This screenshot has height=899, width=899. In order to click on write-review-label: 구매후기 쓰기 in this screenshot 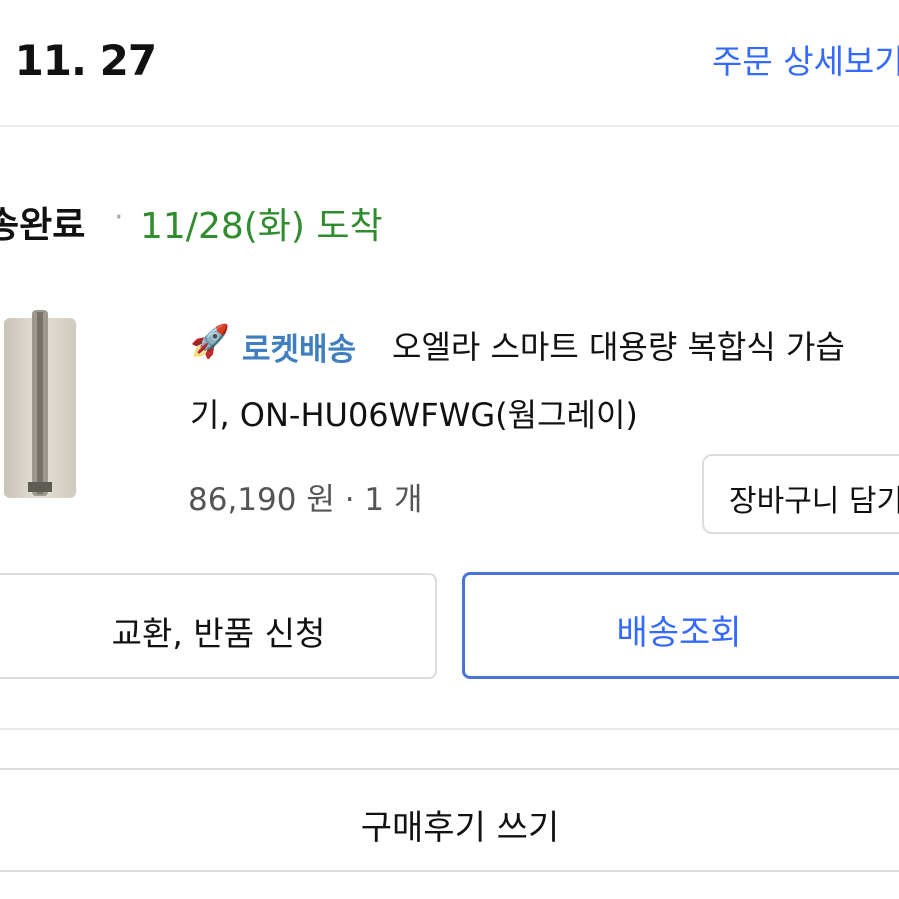, I will do `click(460, 828)`.